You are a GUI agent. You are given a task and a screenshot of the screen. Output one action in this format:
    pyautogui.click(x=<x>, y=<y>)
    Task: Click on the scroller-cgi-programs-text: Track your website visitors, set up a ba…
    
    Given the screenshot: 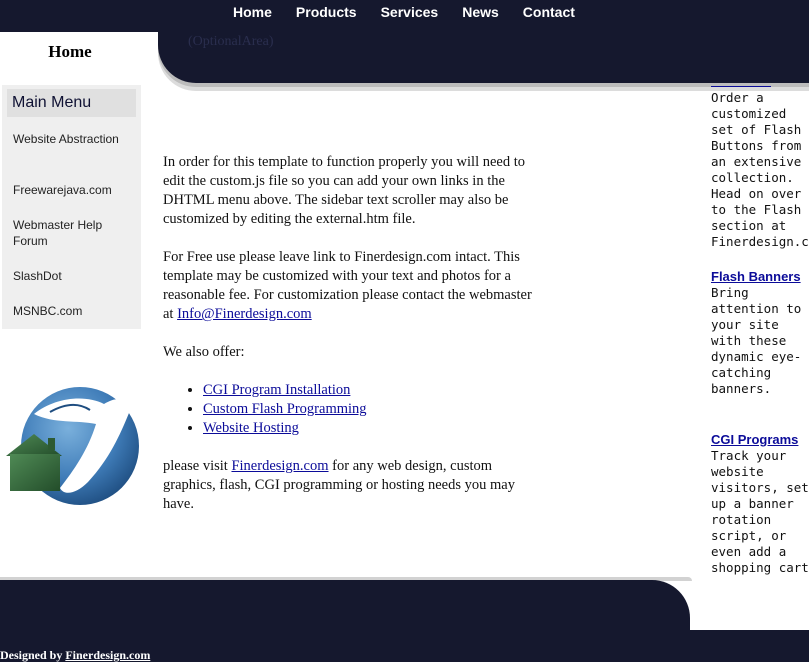 What is the action you would take?
    pyautogui.click(x=760, y=511)
    